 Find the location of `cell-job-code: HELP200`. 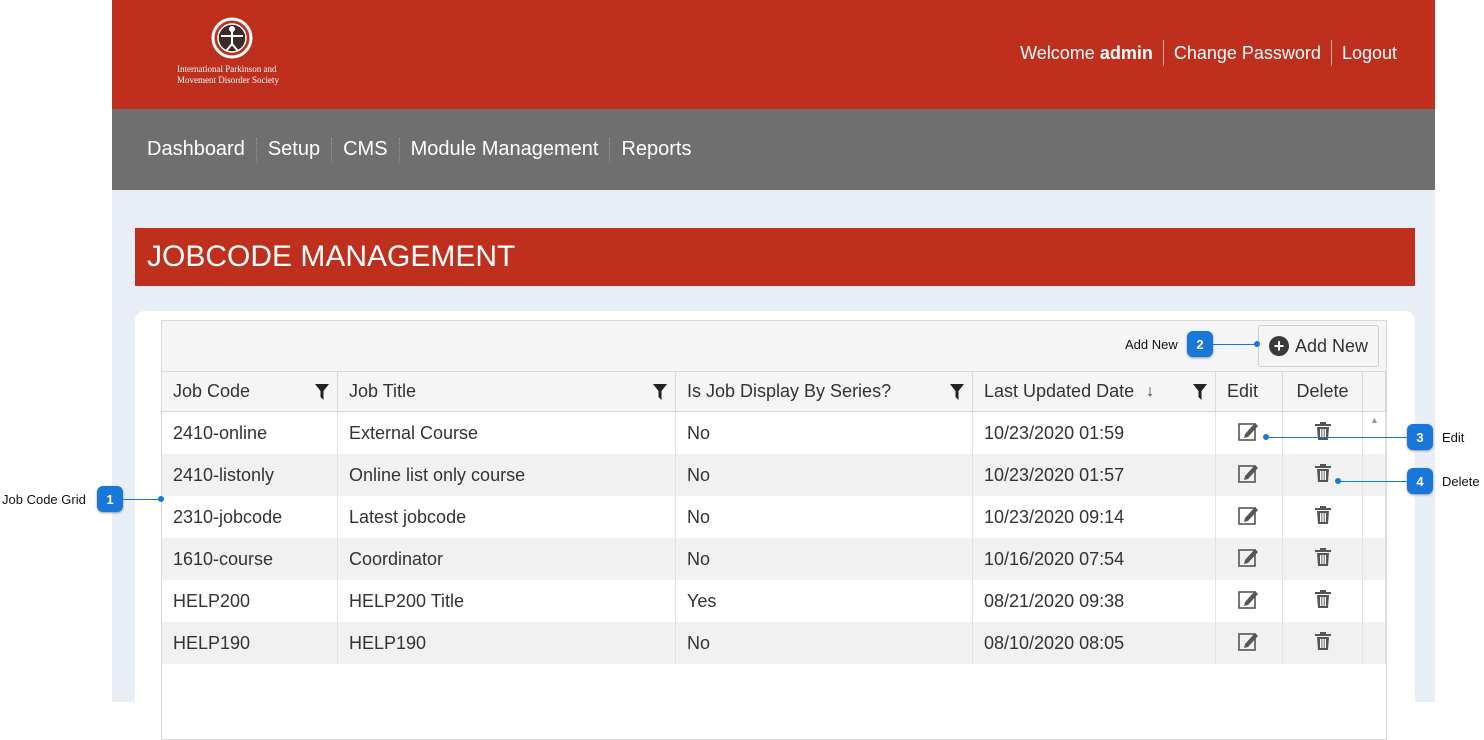

cell-job-code: HELP200 is located at coordinates (250, 601).